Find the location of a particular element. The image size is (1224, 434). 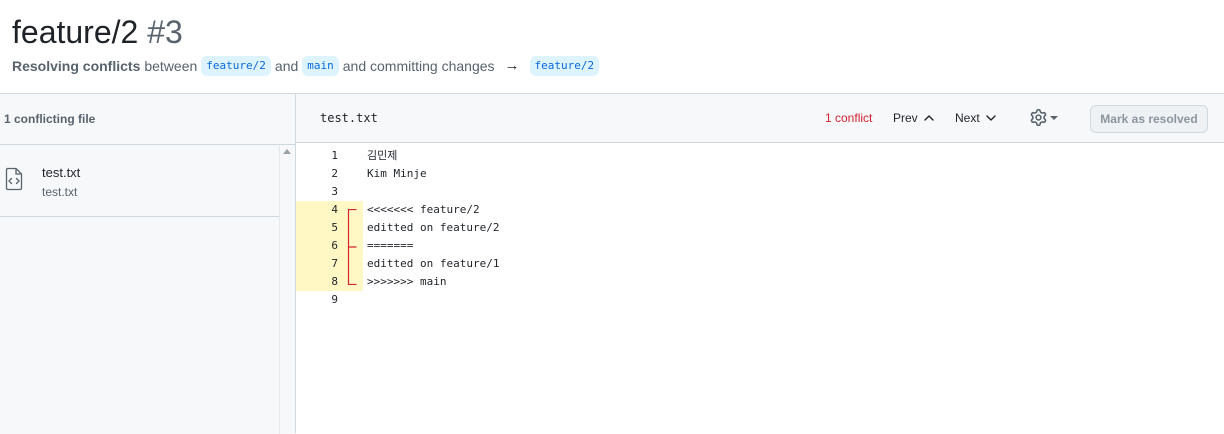

line-gutter: 9 is located at coordinates (329, 300).